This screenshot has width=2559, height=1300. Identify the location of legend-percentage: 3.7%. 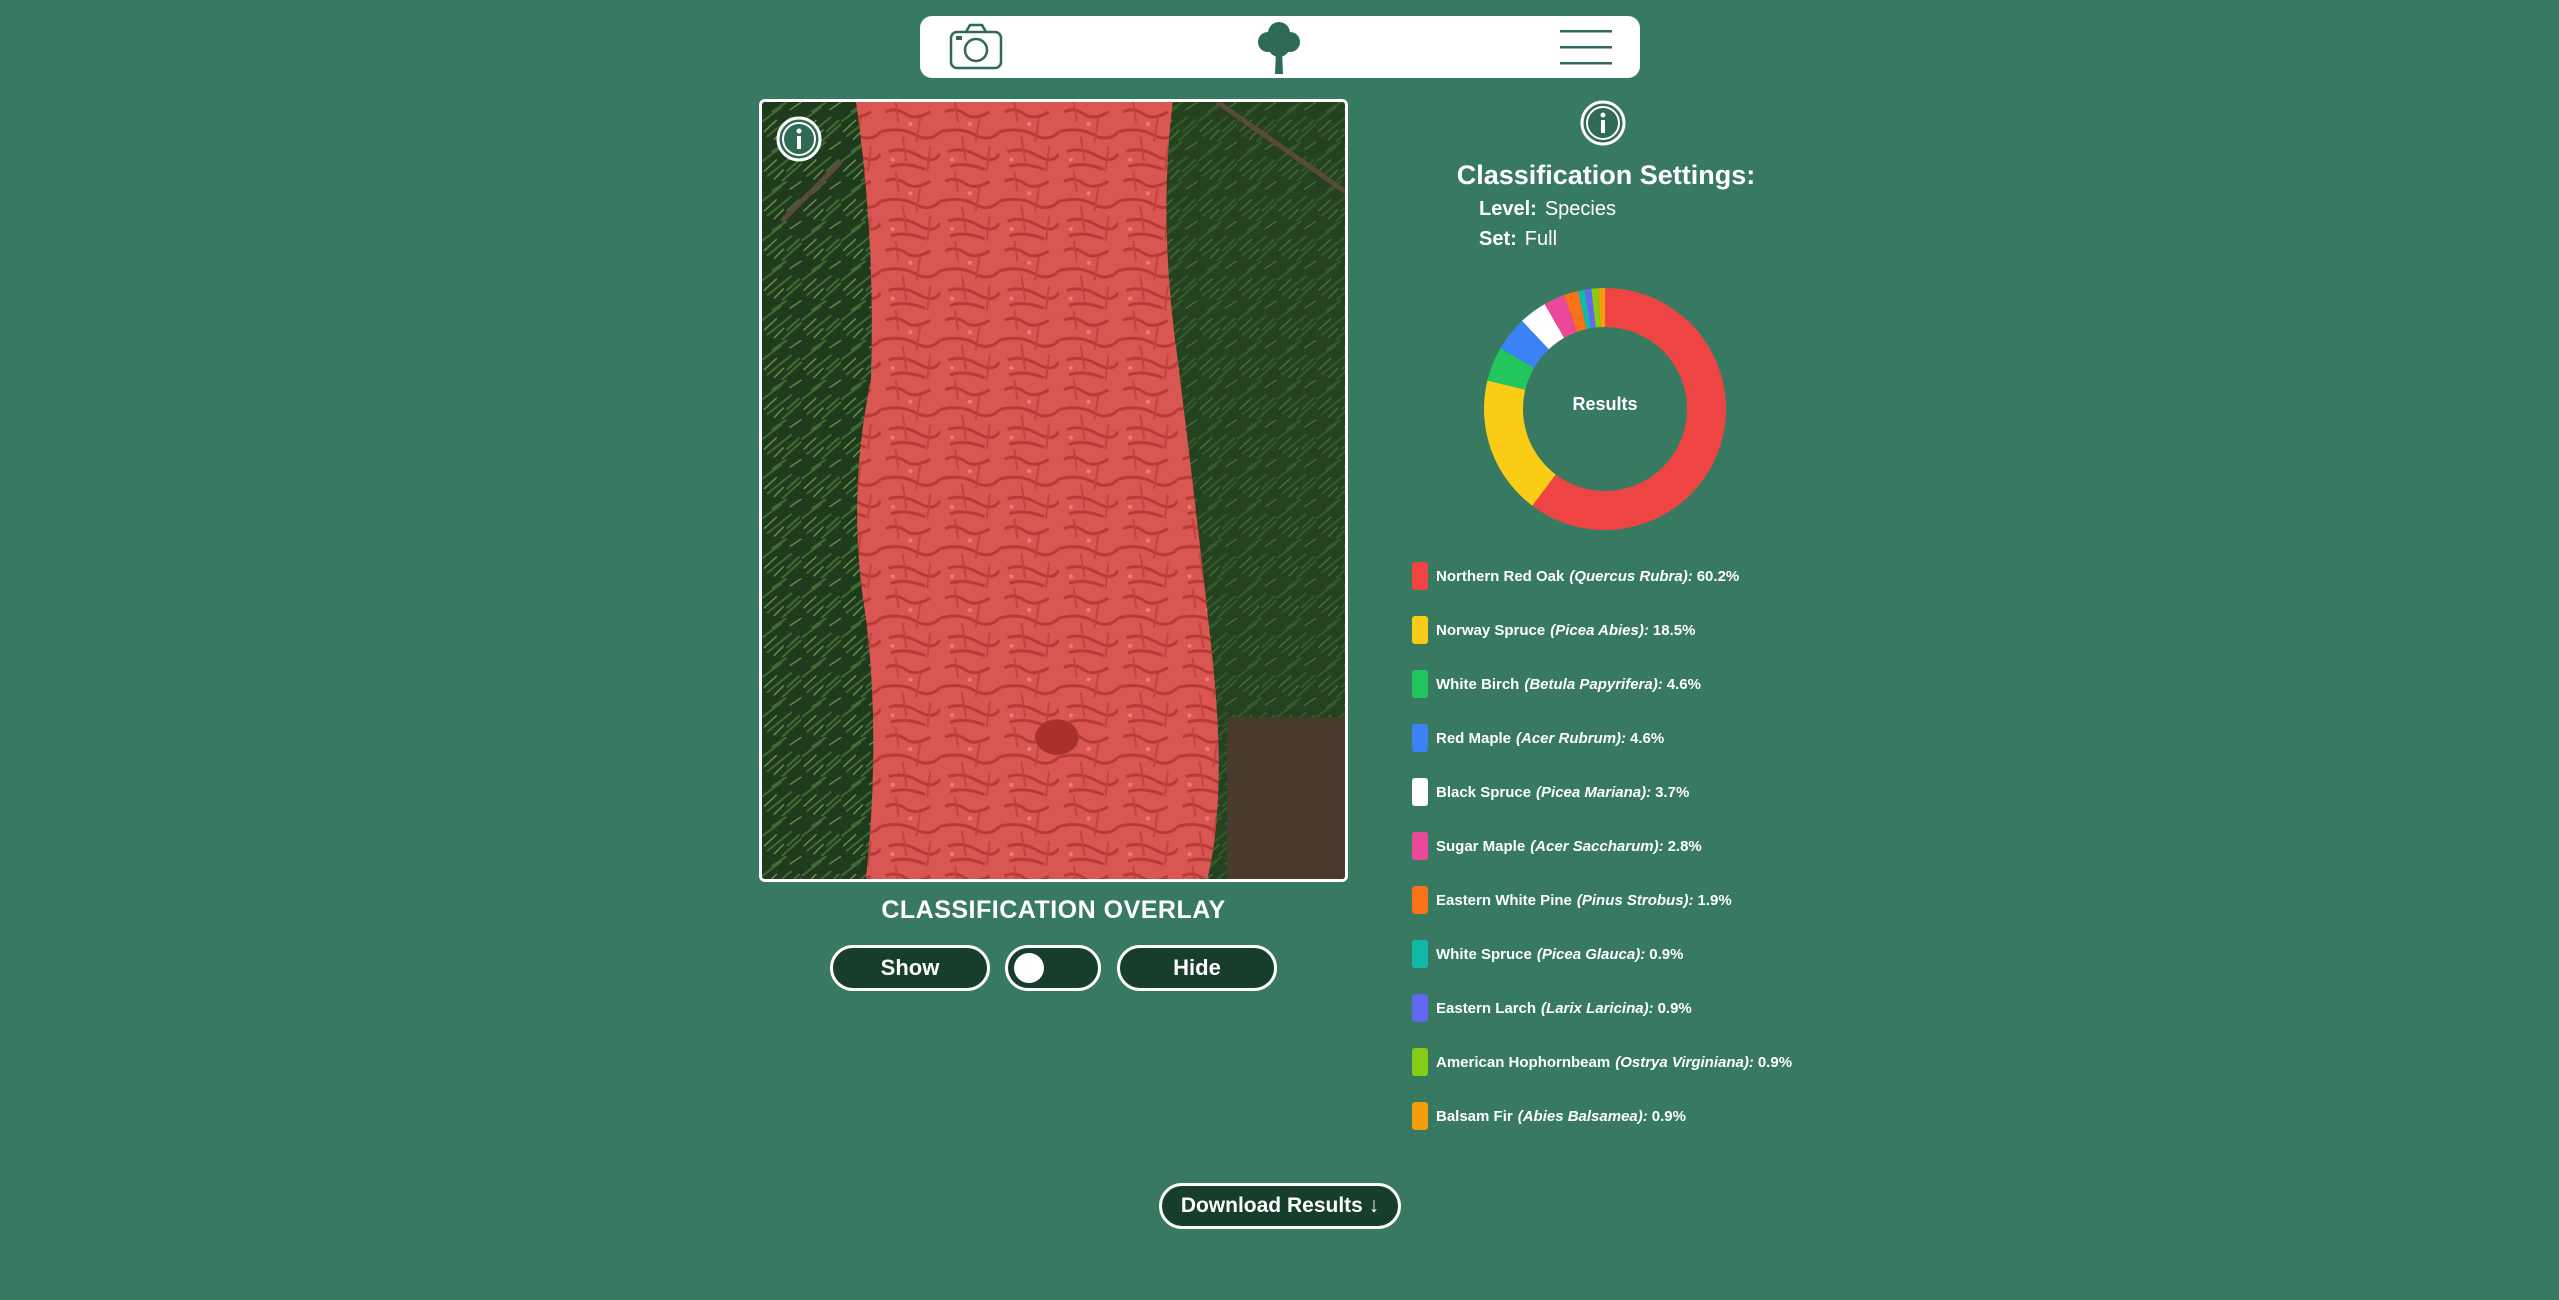
(1672, 792).